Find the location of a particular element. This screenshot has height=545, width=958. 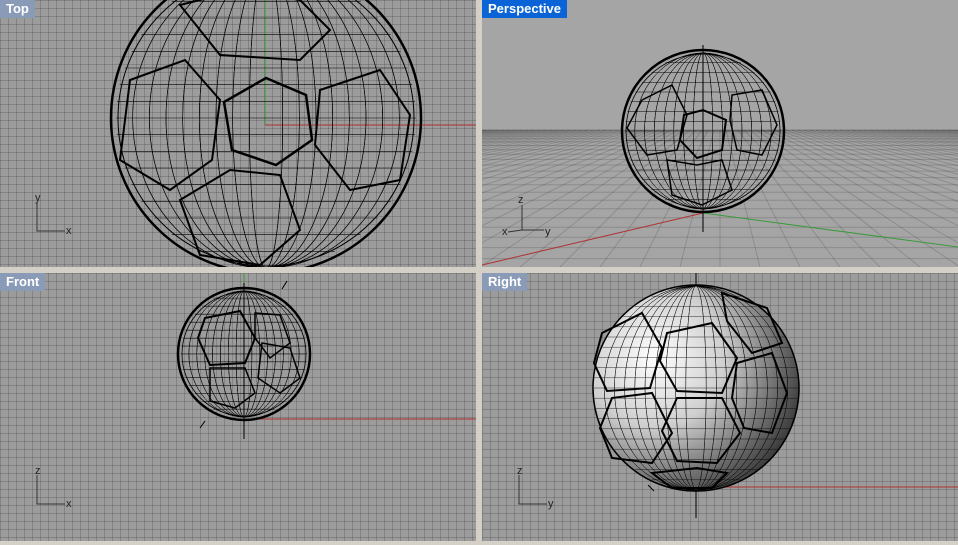

front-axis-indicator: x z is located at coordinates (53, 487).